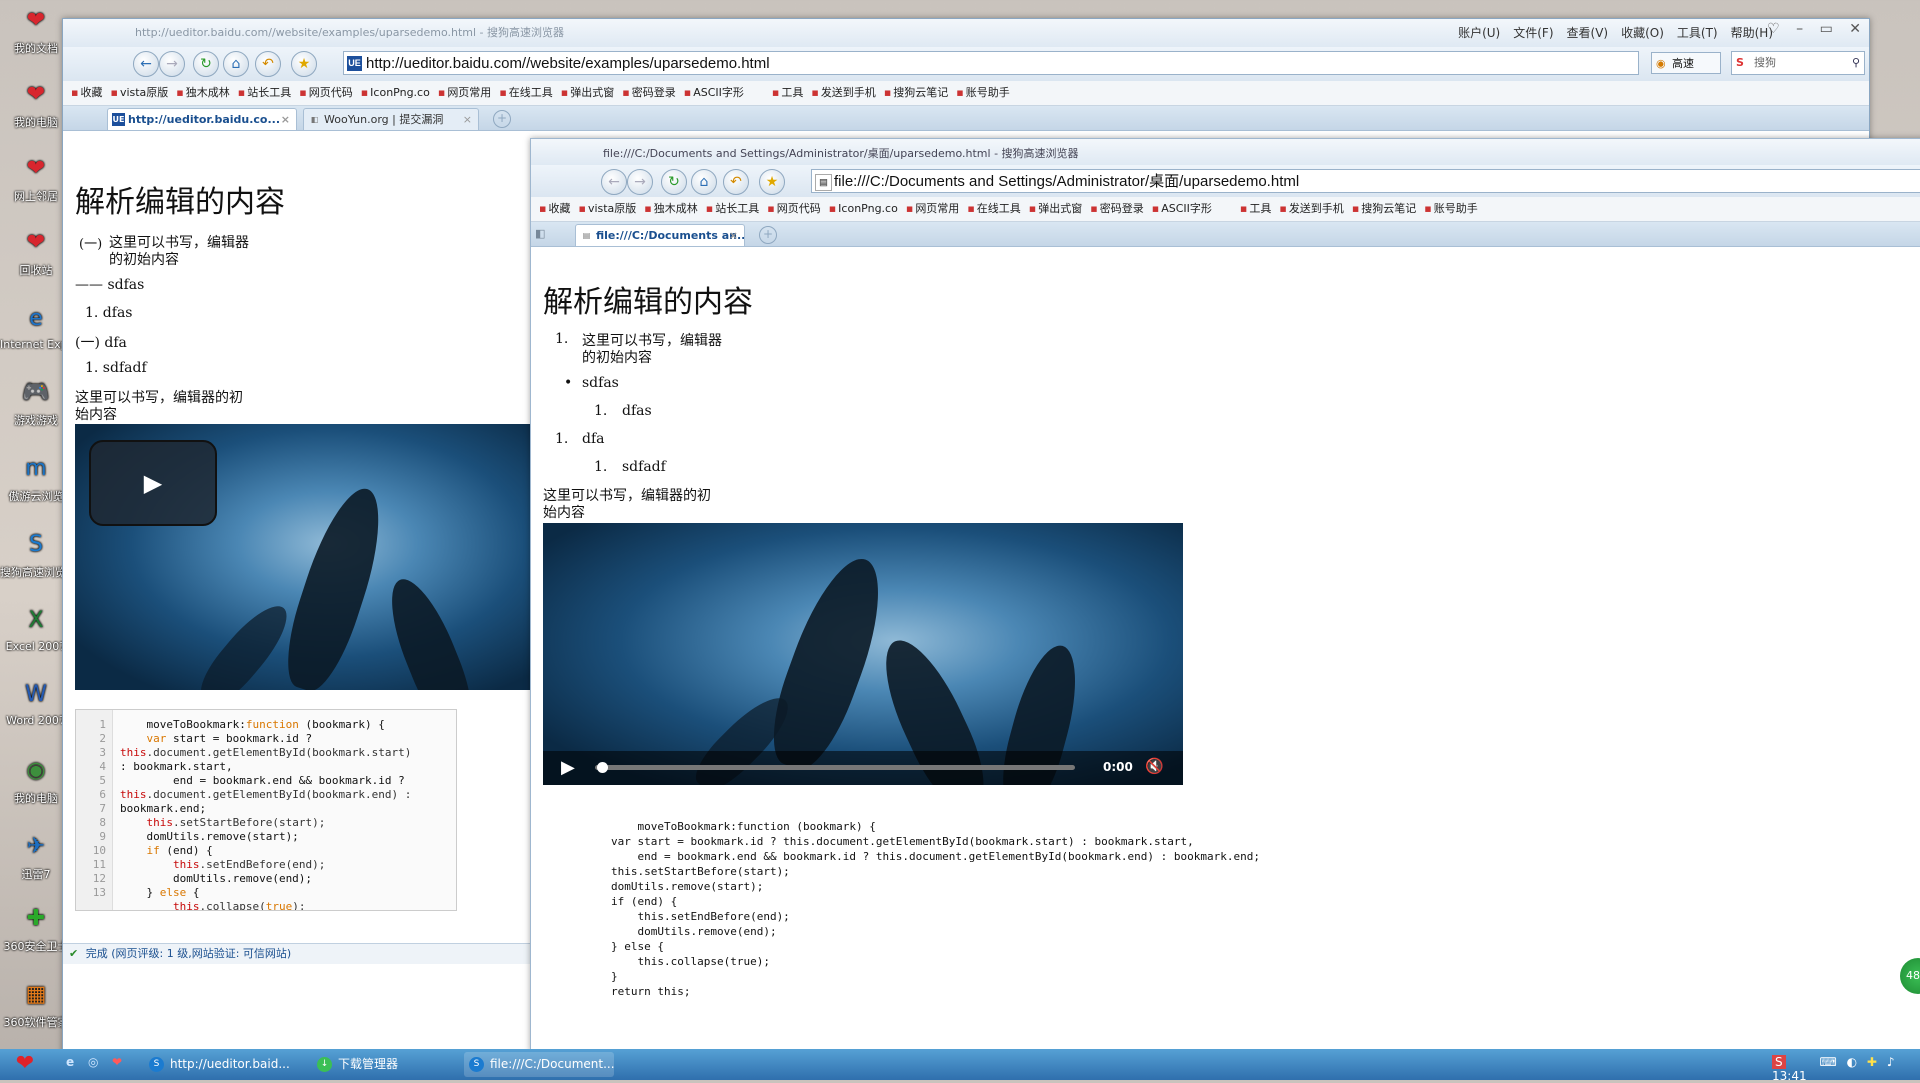 The image size is (1920, 1083). What do you see at coordinates (660, 235) in the screenshot?
I see `tab-file-uparsedemo: ▤ file:///C:/Documents an... ×` at bounding box center [660, 235].